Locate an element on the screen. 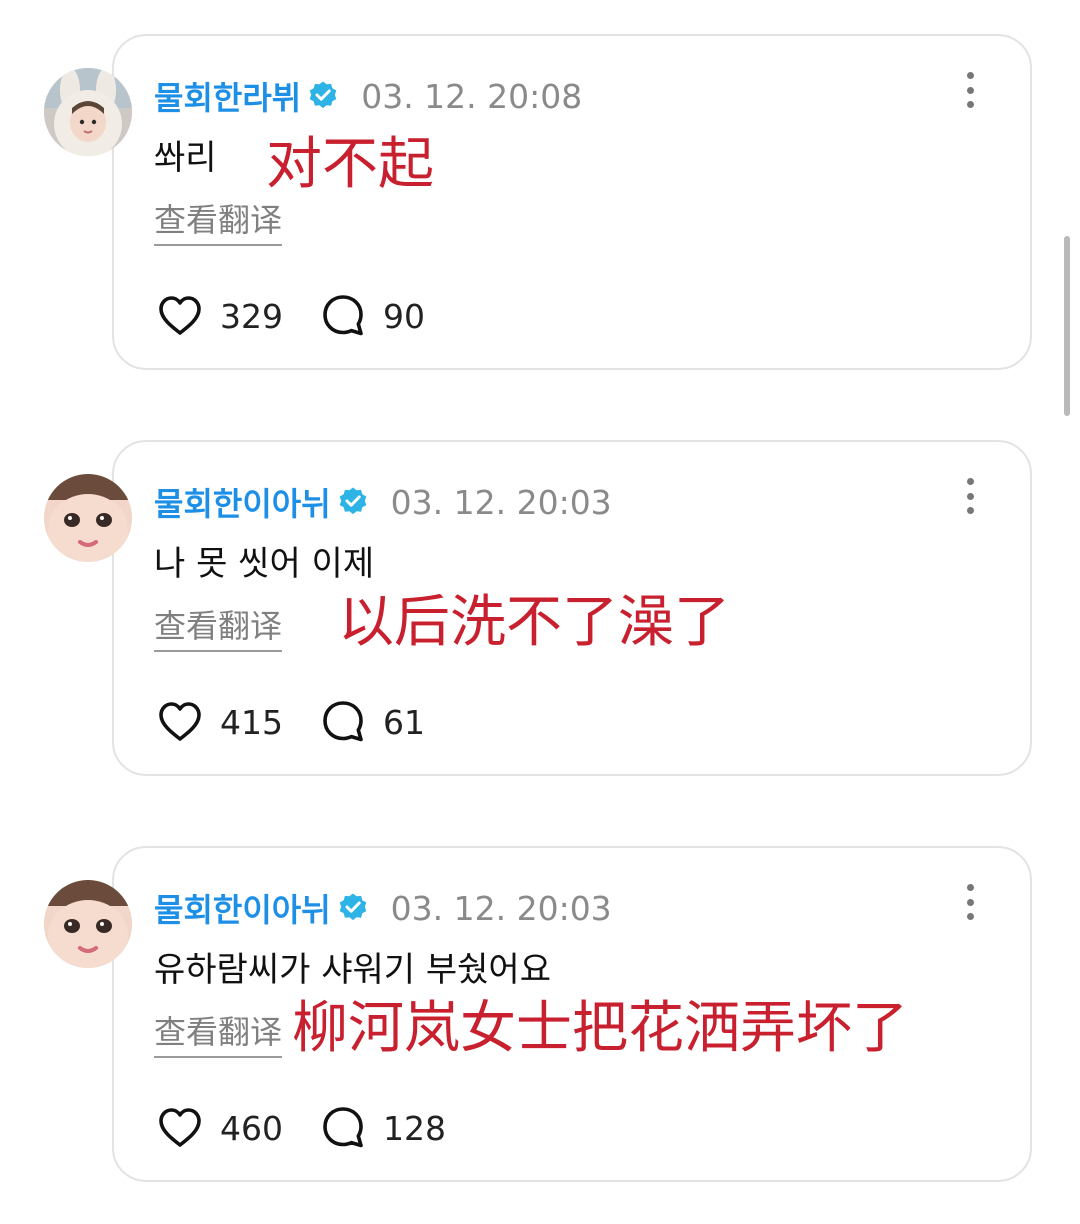 The width and height of the screenshot is (1080, 1224). like-button: 329 is located at coordinates (219, 316).